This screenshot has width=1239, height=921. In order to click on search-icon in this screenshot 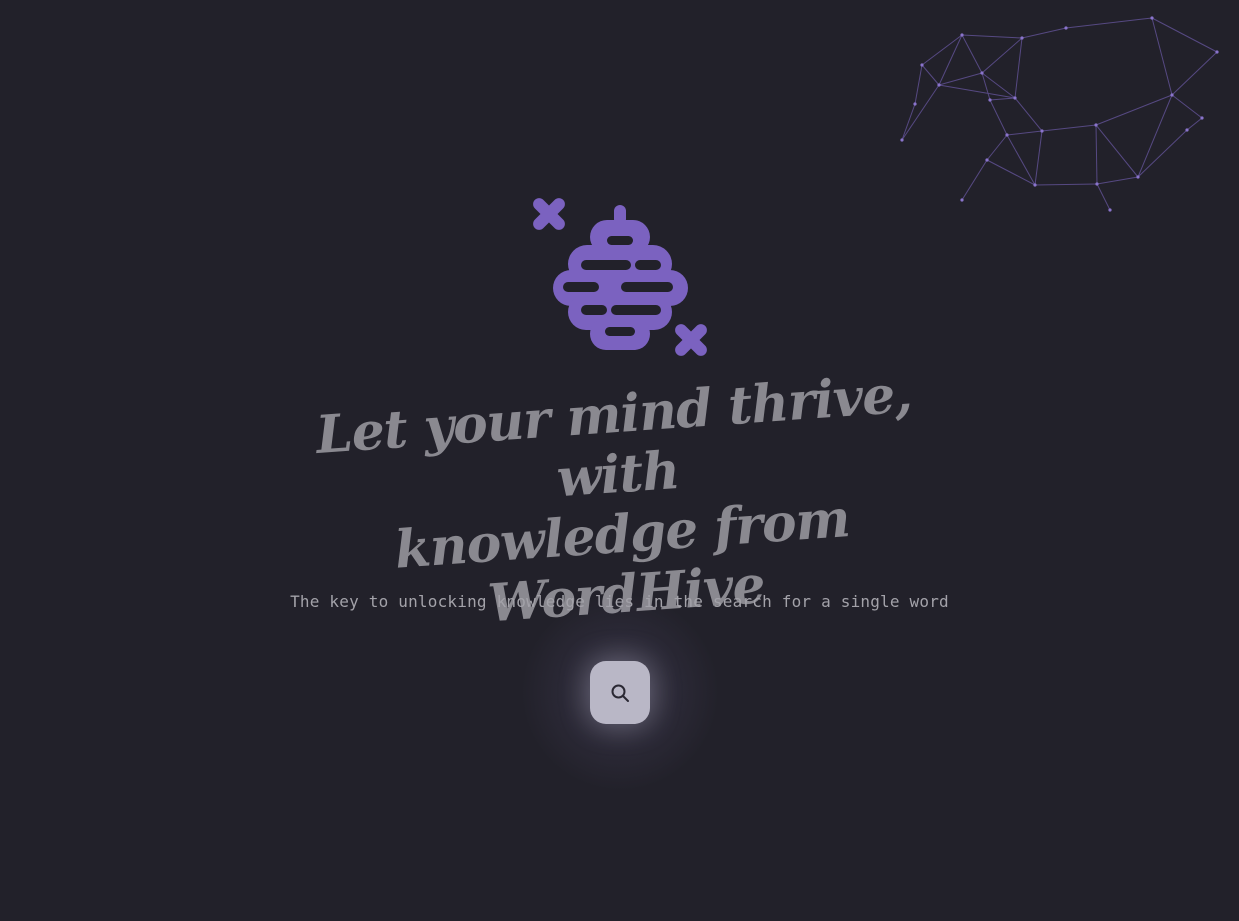, I will do `click(620, 693)`.